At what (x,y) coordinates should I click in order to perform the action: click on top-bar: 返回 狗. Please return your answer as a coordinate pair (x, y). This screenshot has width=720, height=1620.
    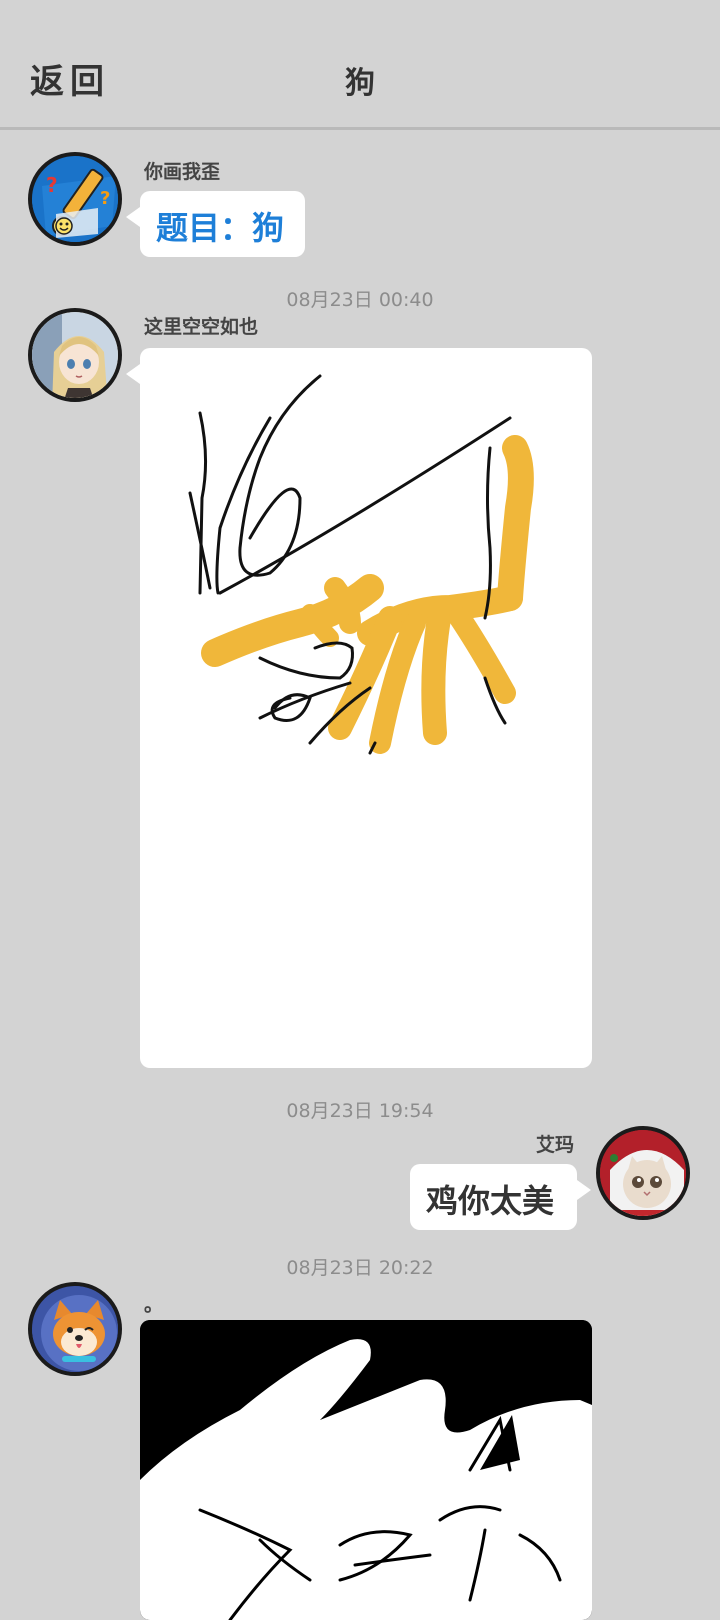
    Looking at the image, I should click on (360, 65).